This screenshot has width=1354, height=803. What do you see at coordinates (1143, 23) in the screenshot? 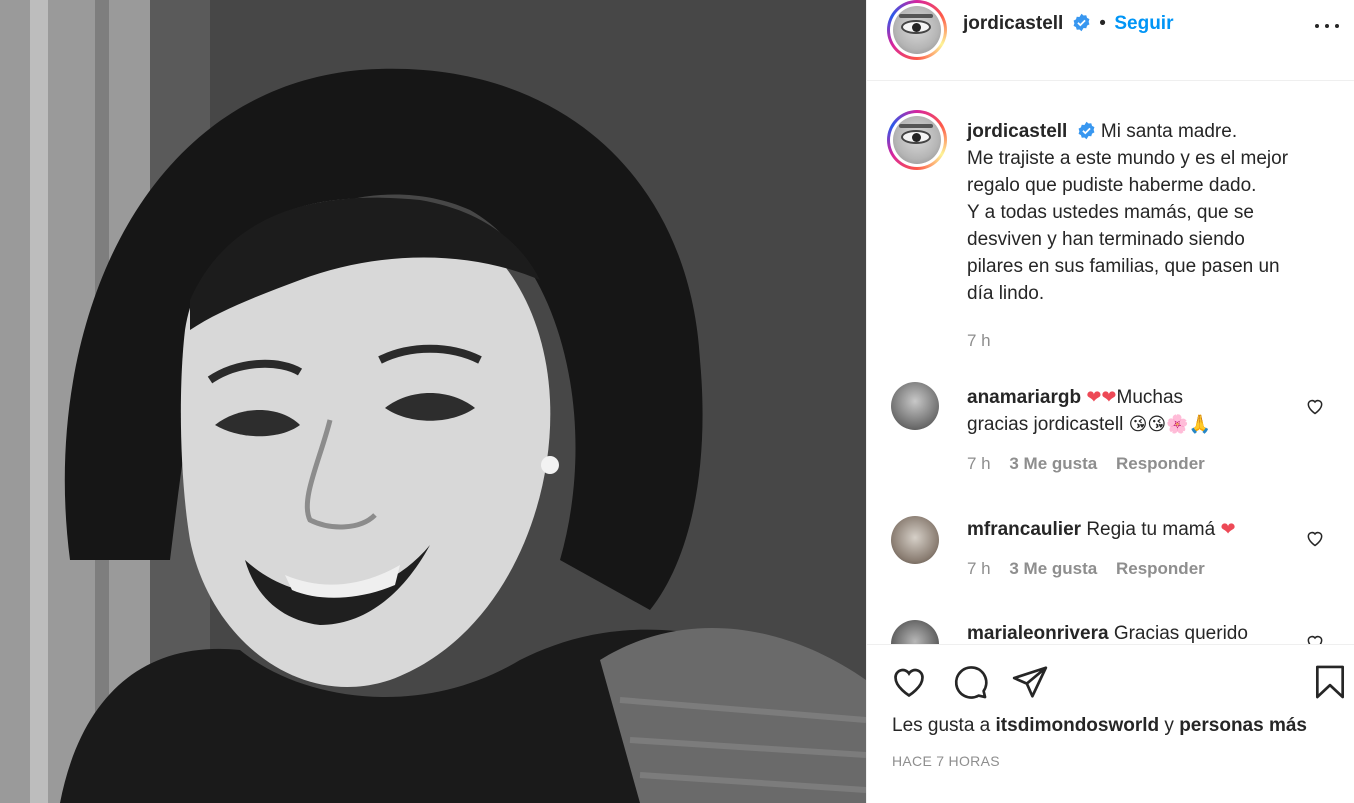
I see `follow-button: Seguir` at bounding box center [1143, 23].